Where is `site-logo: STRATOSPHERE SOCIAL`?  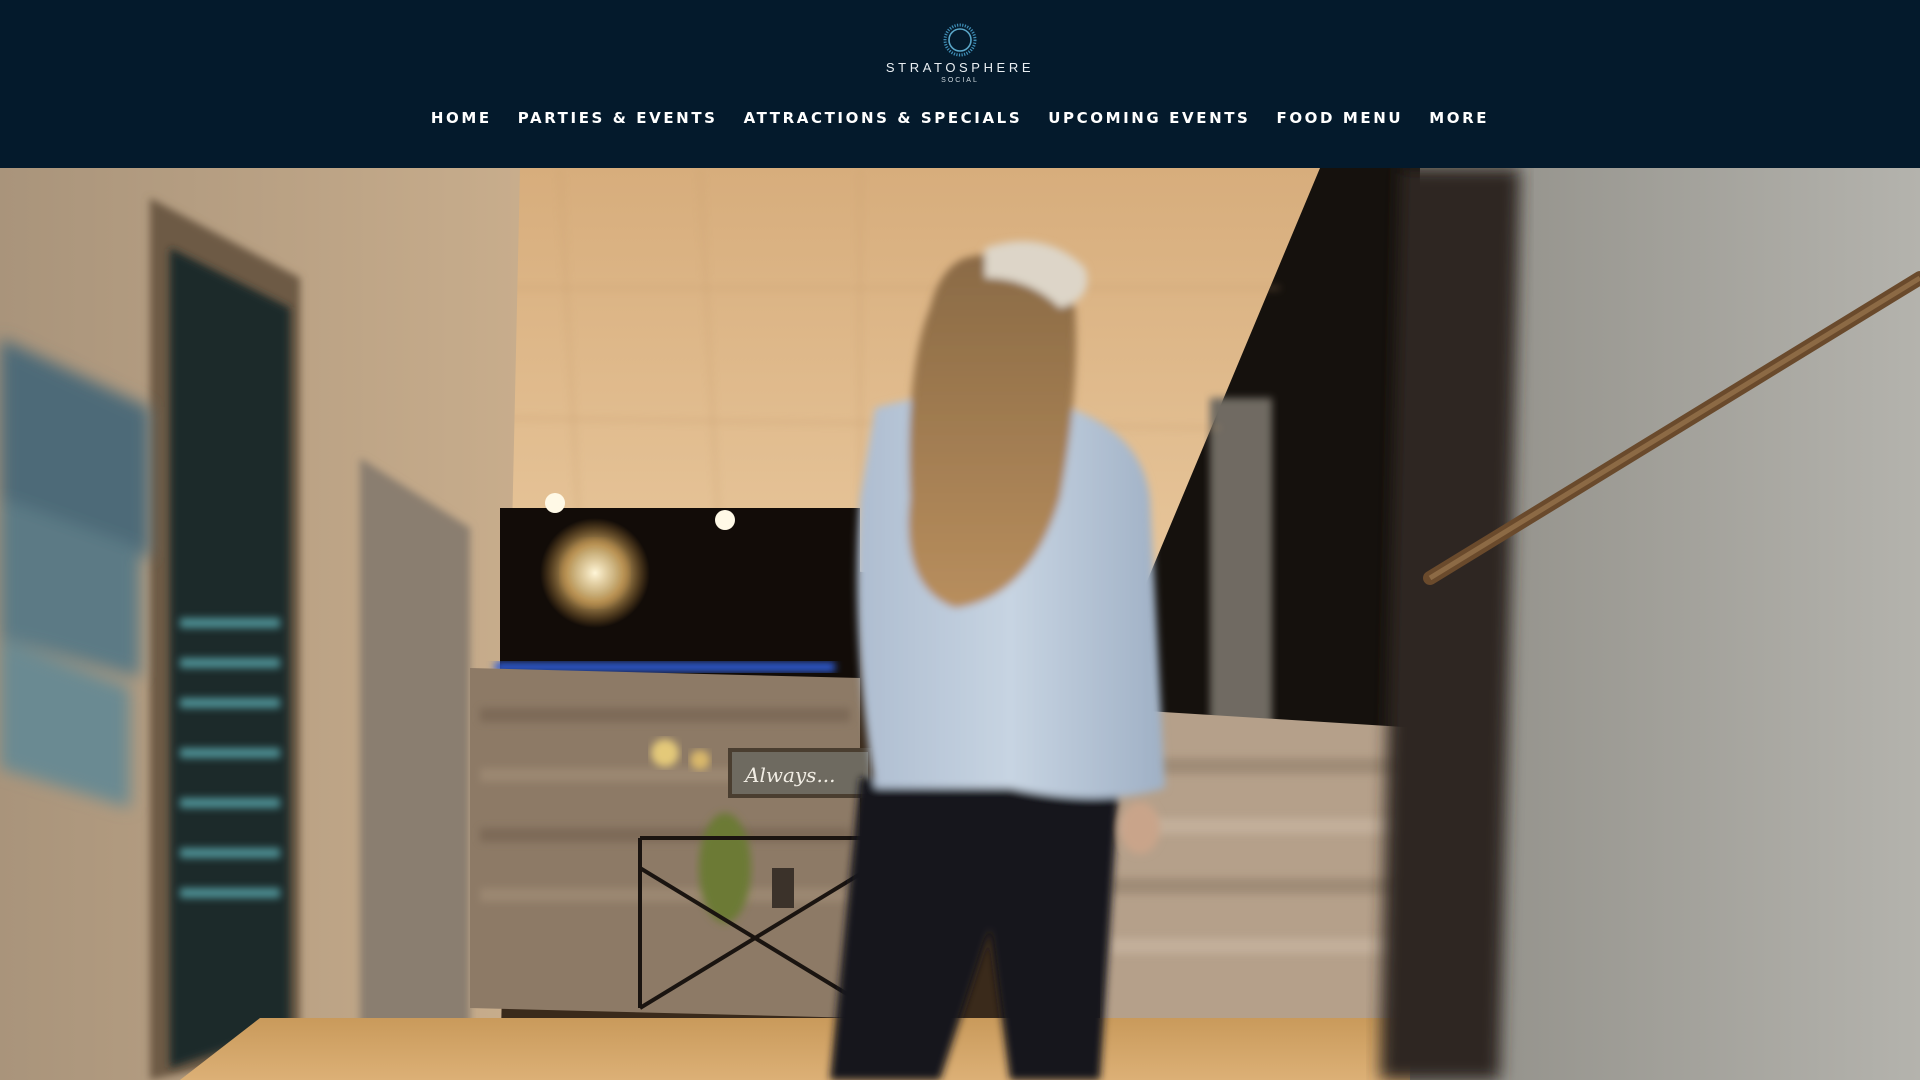 site-logo: STRATOSPHERE SOCIAL is located at coordinates (960, 54).